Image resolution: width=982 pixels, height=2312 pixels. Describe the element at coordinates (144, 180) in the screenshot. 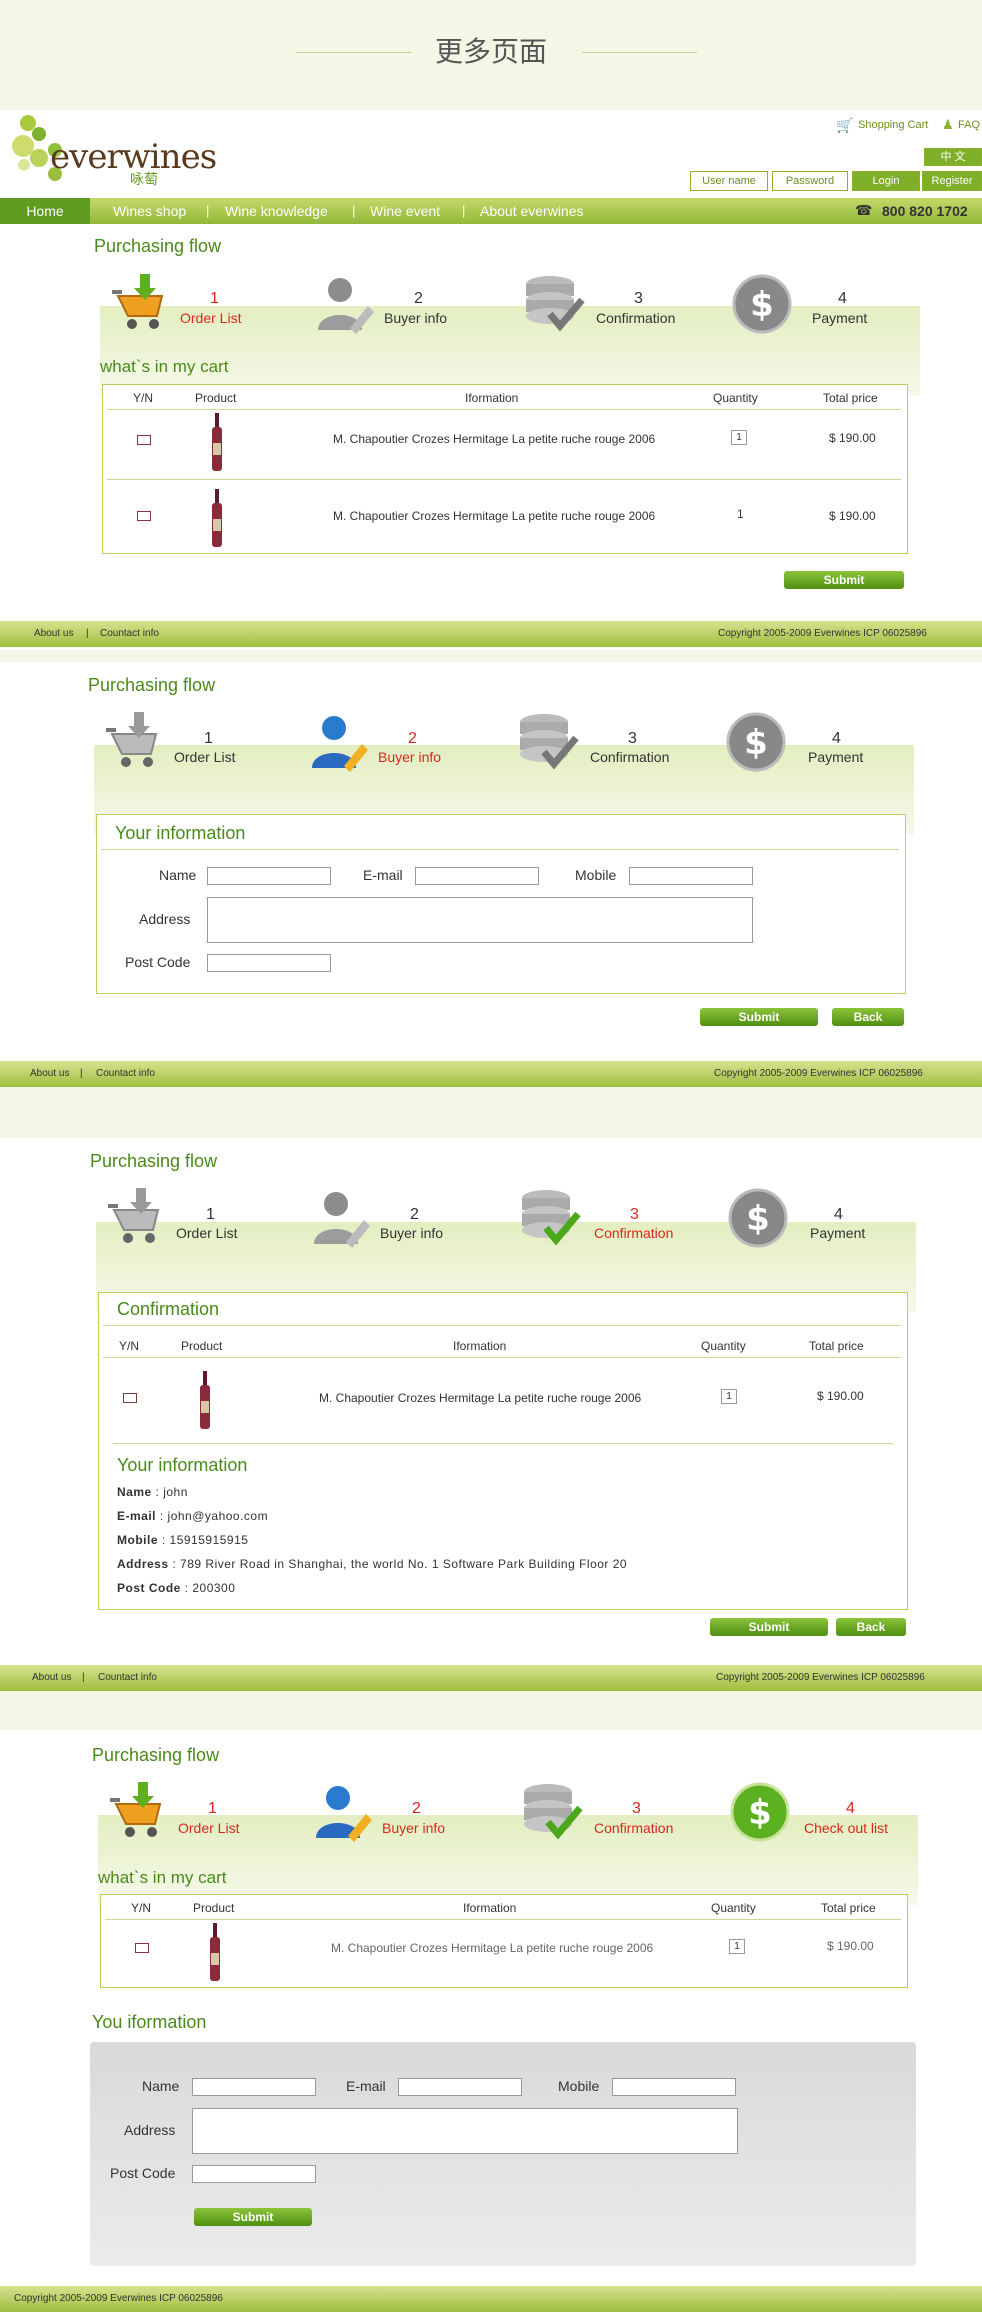

I see `brand-name-cn: 咏萄` at that location.